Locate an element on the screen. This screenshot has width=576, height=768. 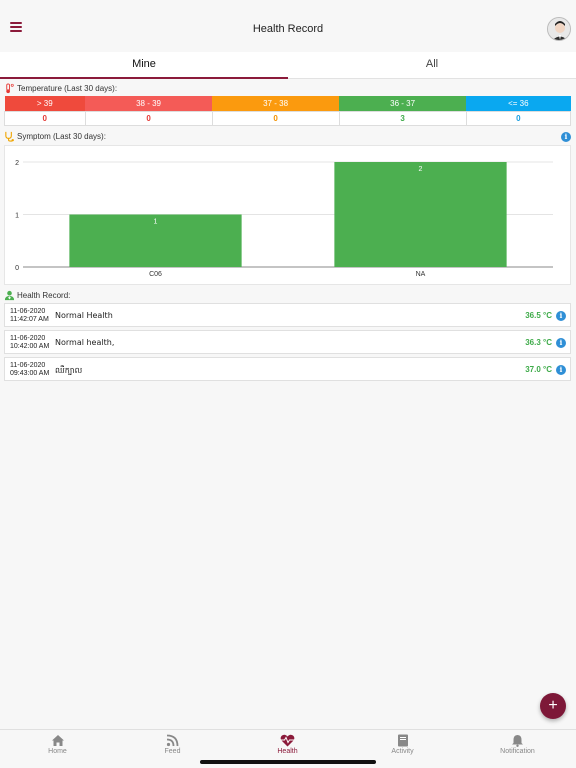
nav-home-label: Home is located at coordinates (57, 751).